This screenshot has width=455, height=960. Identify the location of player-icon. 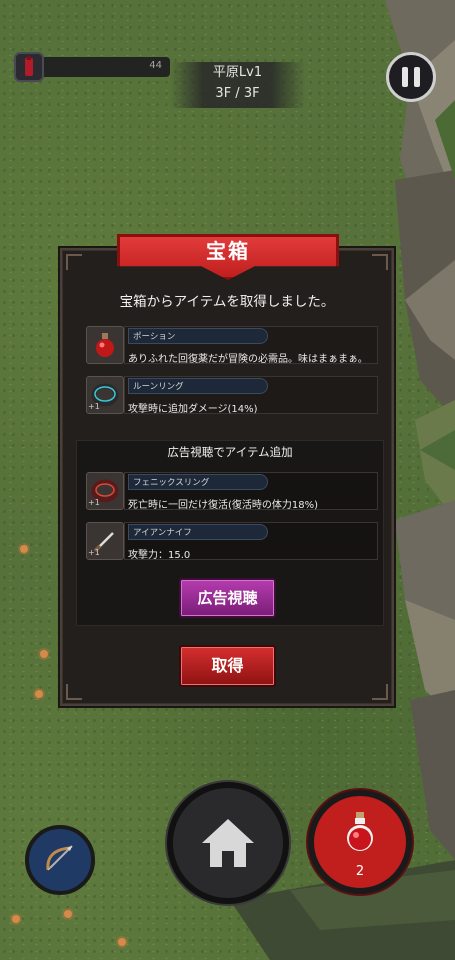
(29, 67).